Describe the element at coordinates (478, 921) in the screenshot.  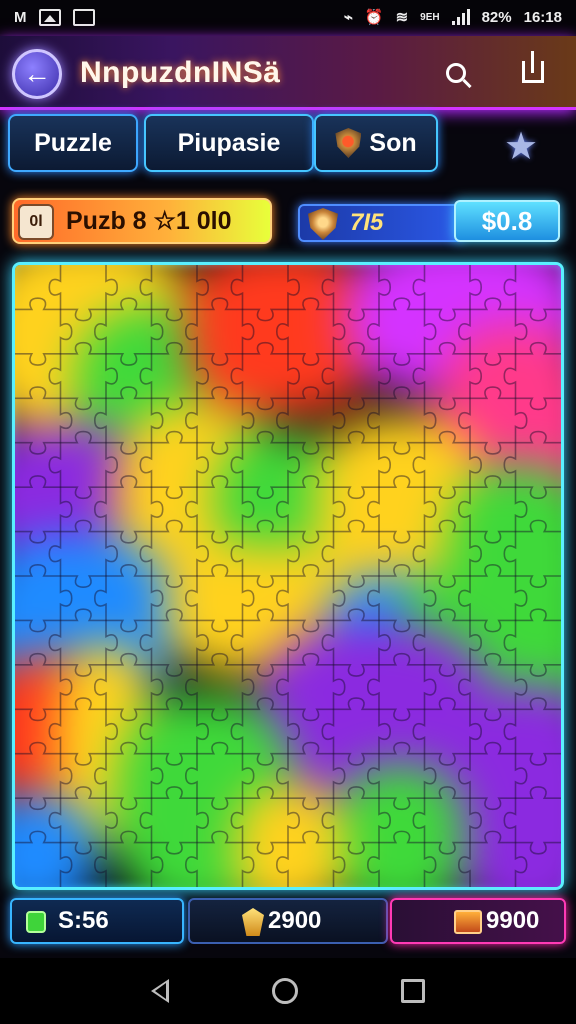
I see `chest-stat: 9900` at that location.